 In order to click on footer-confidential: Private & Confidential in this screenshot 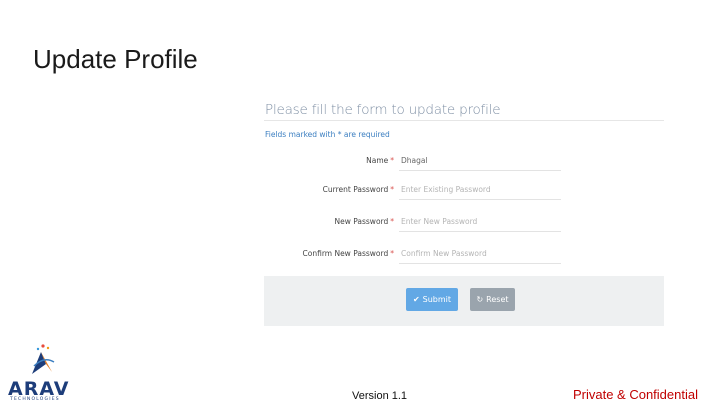, I will do `click(635, 394)`.